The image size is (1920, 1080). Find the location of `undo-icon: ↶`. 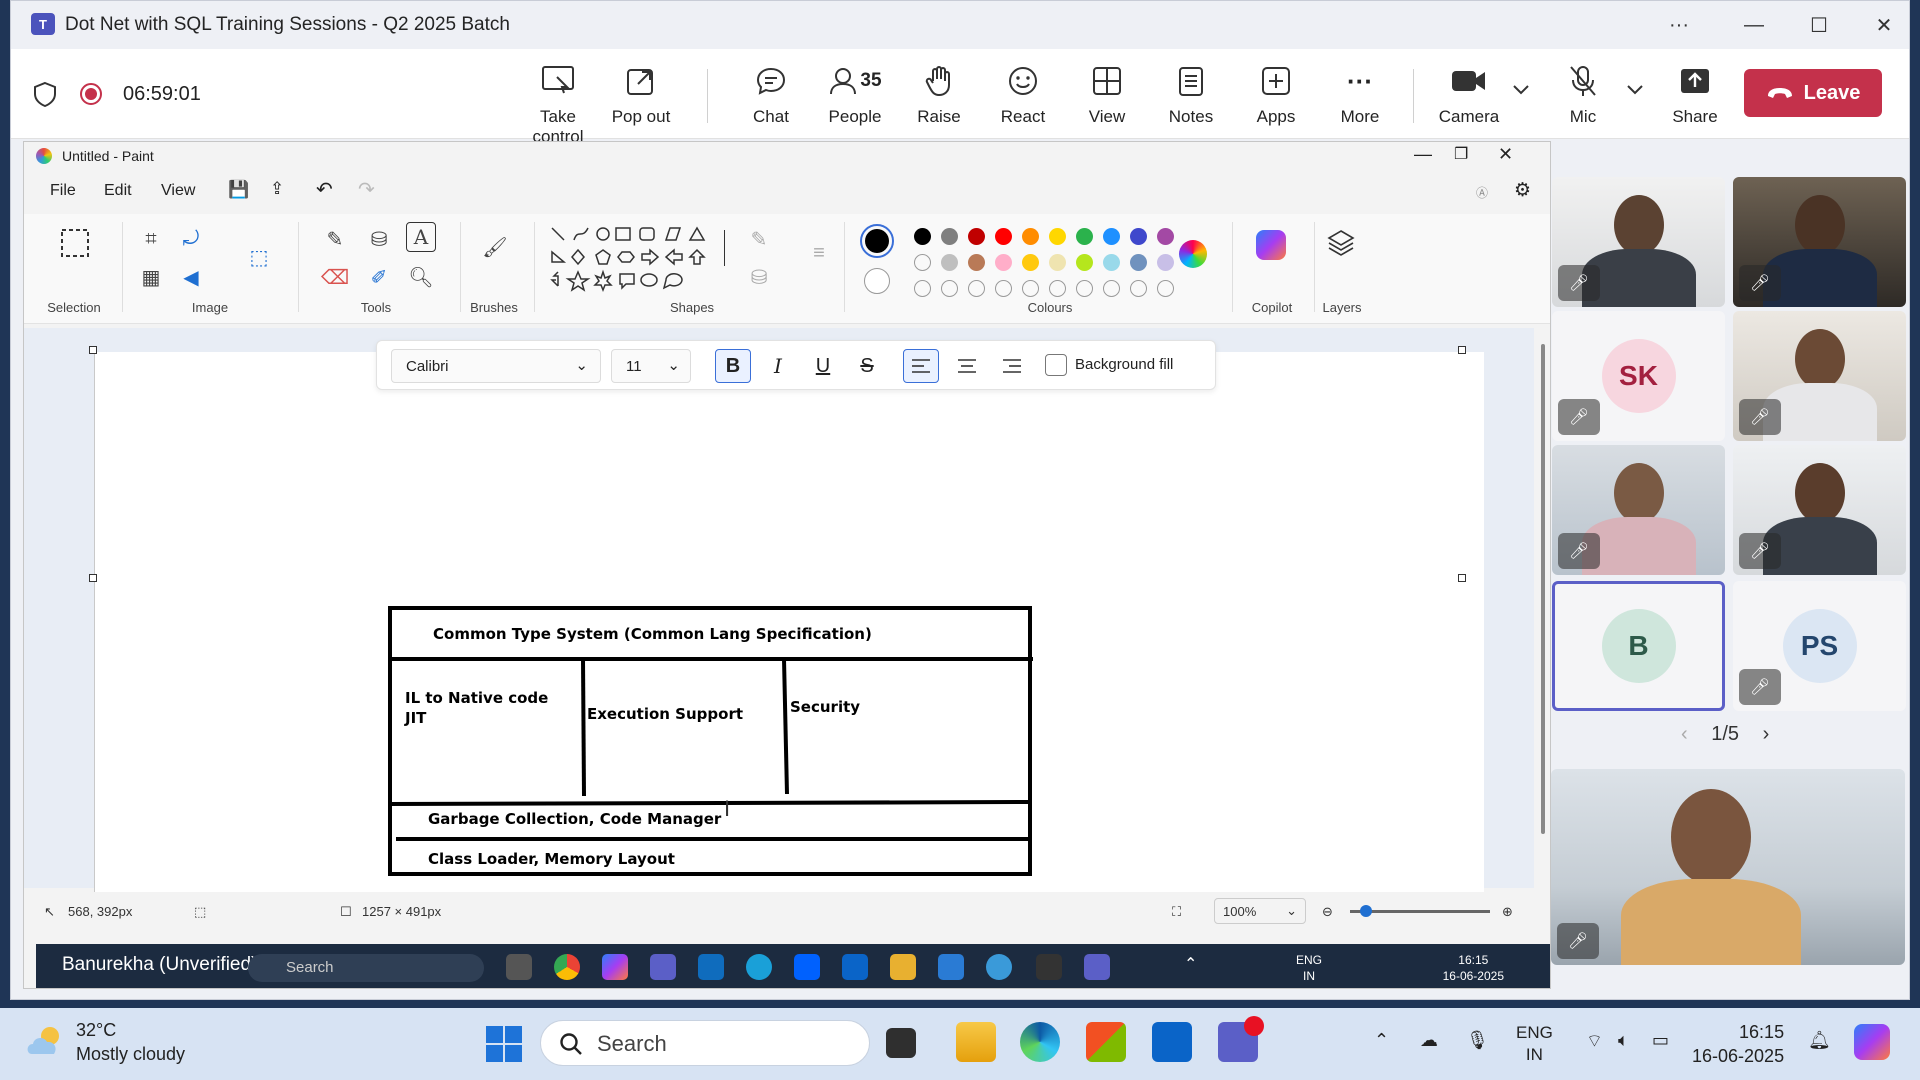

undo-icon: ↶ is located at coordinates (324, 189).